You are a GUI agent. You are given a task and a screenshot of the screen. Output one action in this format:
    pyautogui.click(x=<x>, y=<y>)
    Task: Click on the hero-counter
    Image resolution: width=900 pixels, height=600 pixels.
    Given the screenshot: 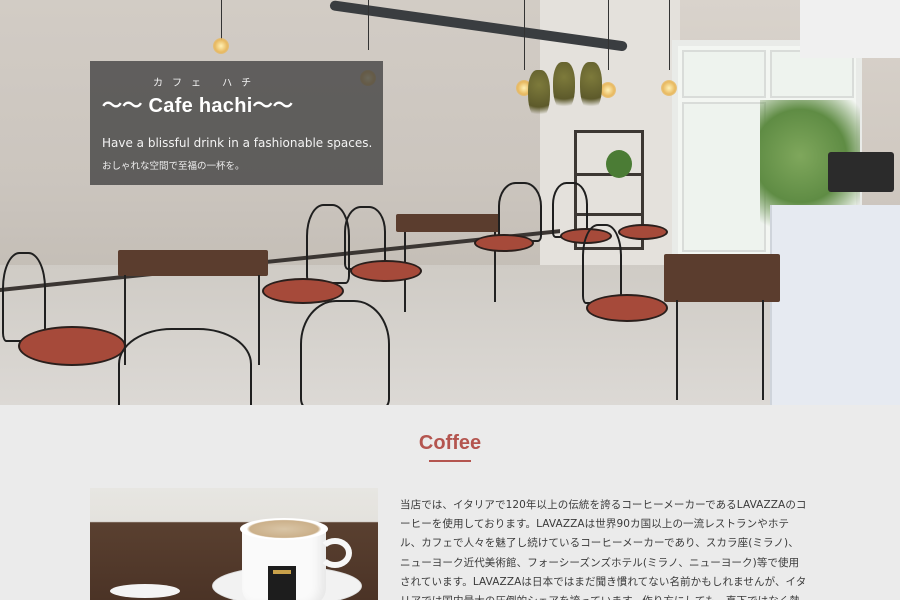 What is the action you would take?
    pyautogui.click(x=835, y=305)
    